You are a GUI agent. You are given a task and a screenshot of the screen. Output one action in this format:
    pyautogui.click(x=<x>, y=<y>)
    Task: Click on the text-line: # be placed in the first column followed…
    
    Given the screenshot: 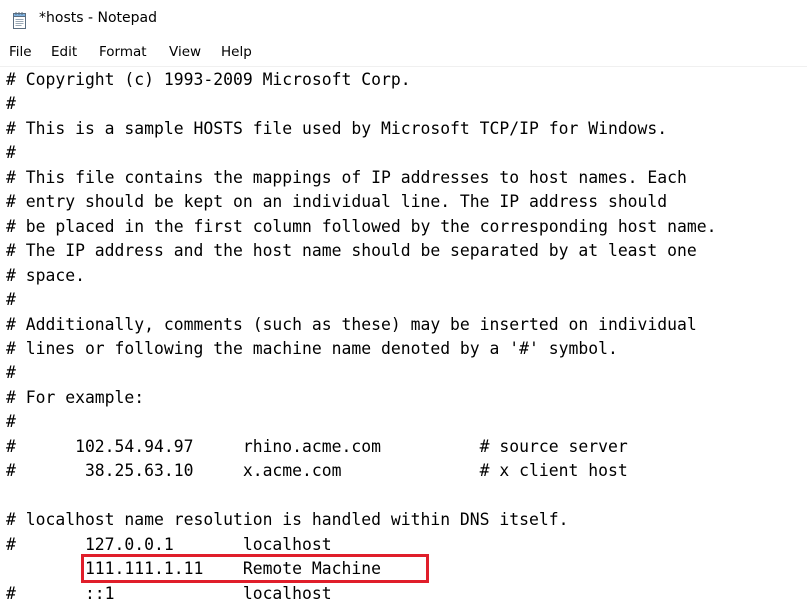 What is the action you would take?
    pyautogui.click(x=361, y=226)
    